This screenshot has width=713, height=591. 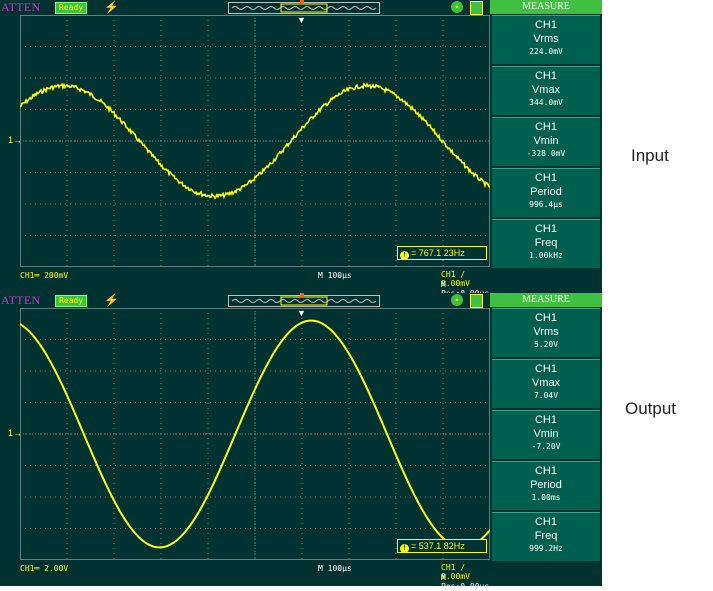 What do you see at coordinates (438, 546) in the screenshot?
I see `frequency-value: = 537.1 82Hz` at bounding box center [438, 546].